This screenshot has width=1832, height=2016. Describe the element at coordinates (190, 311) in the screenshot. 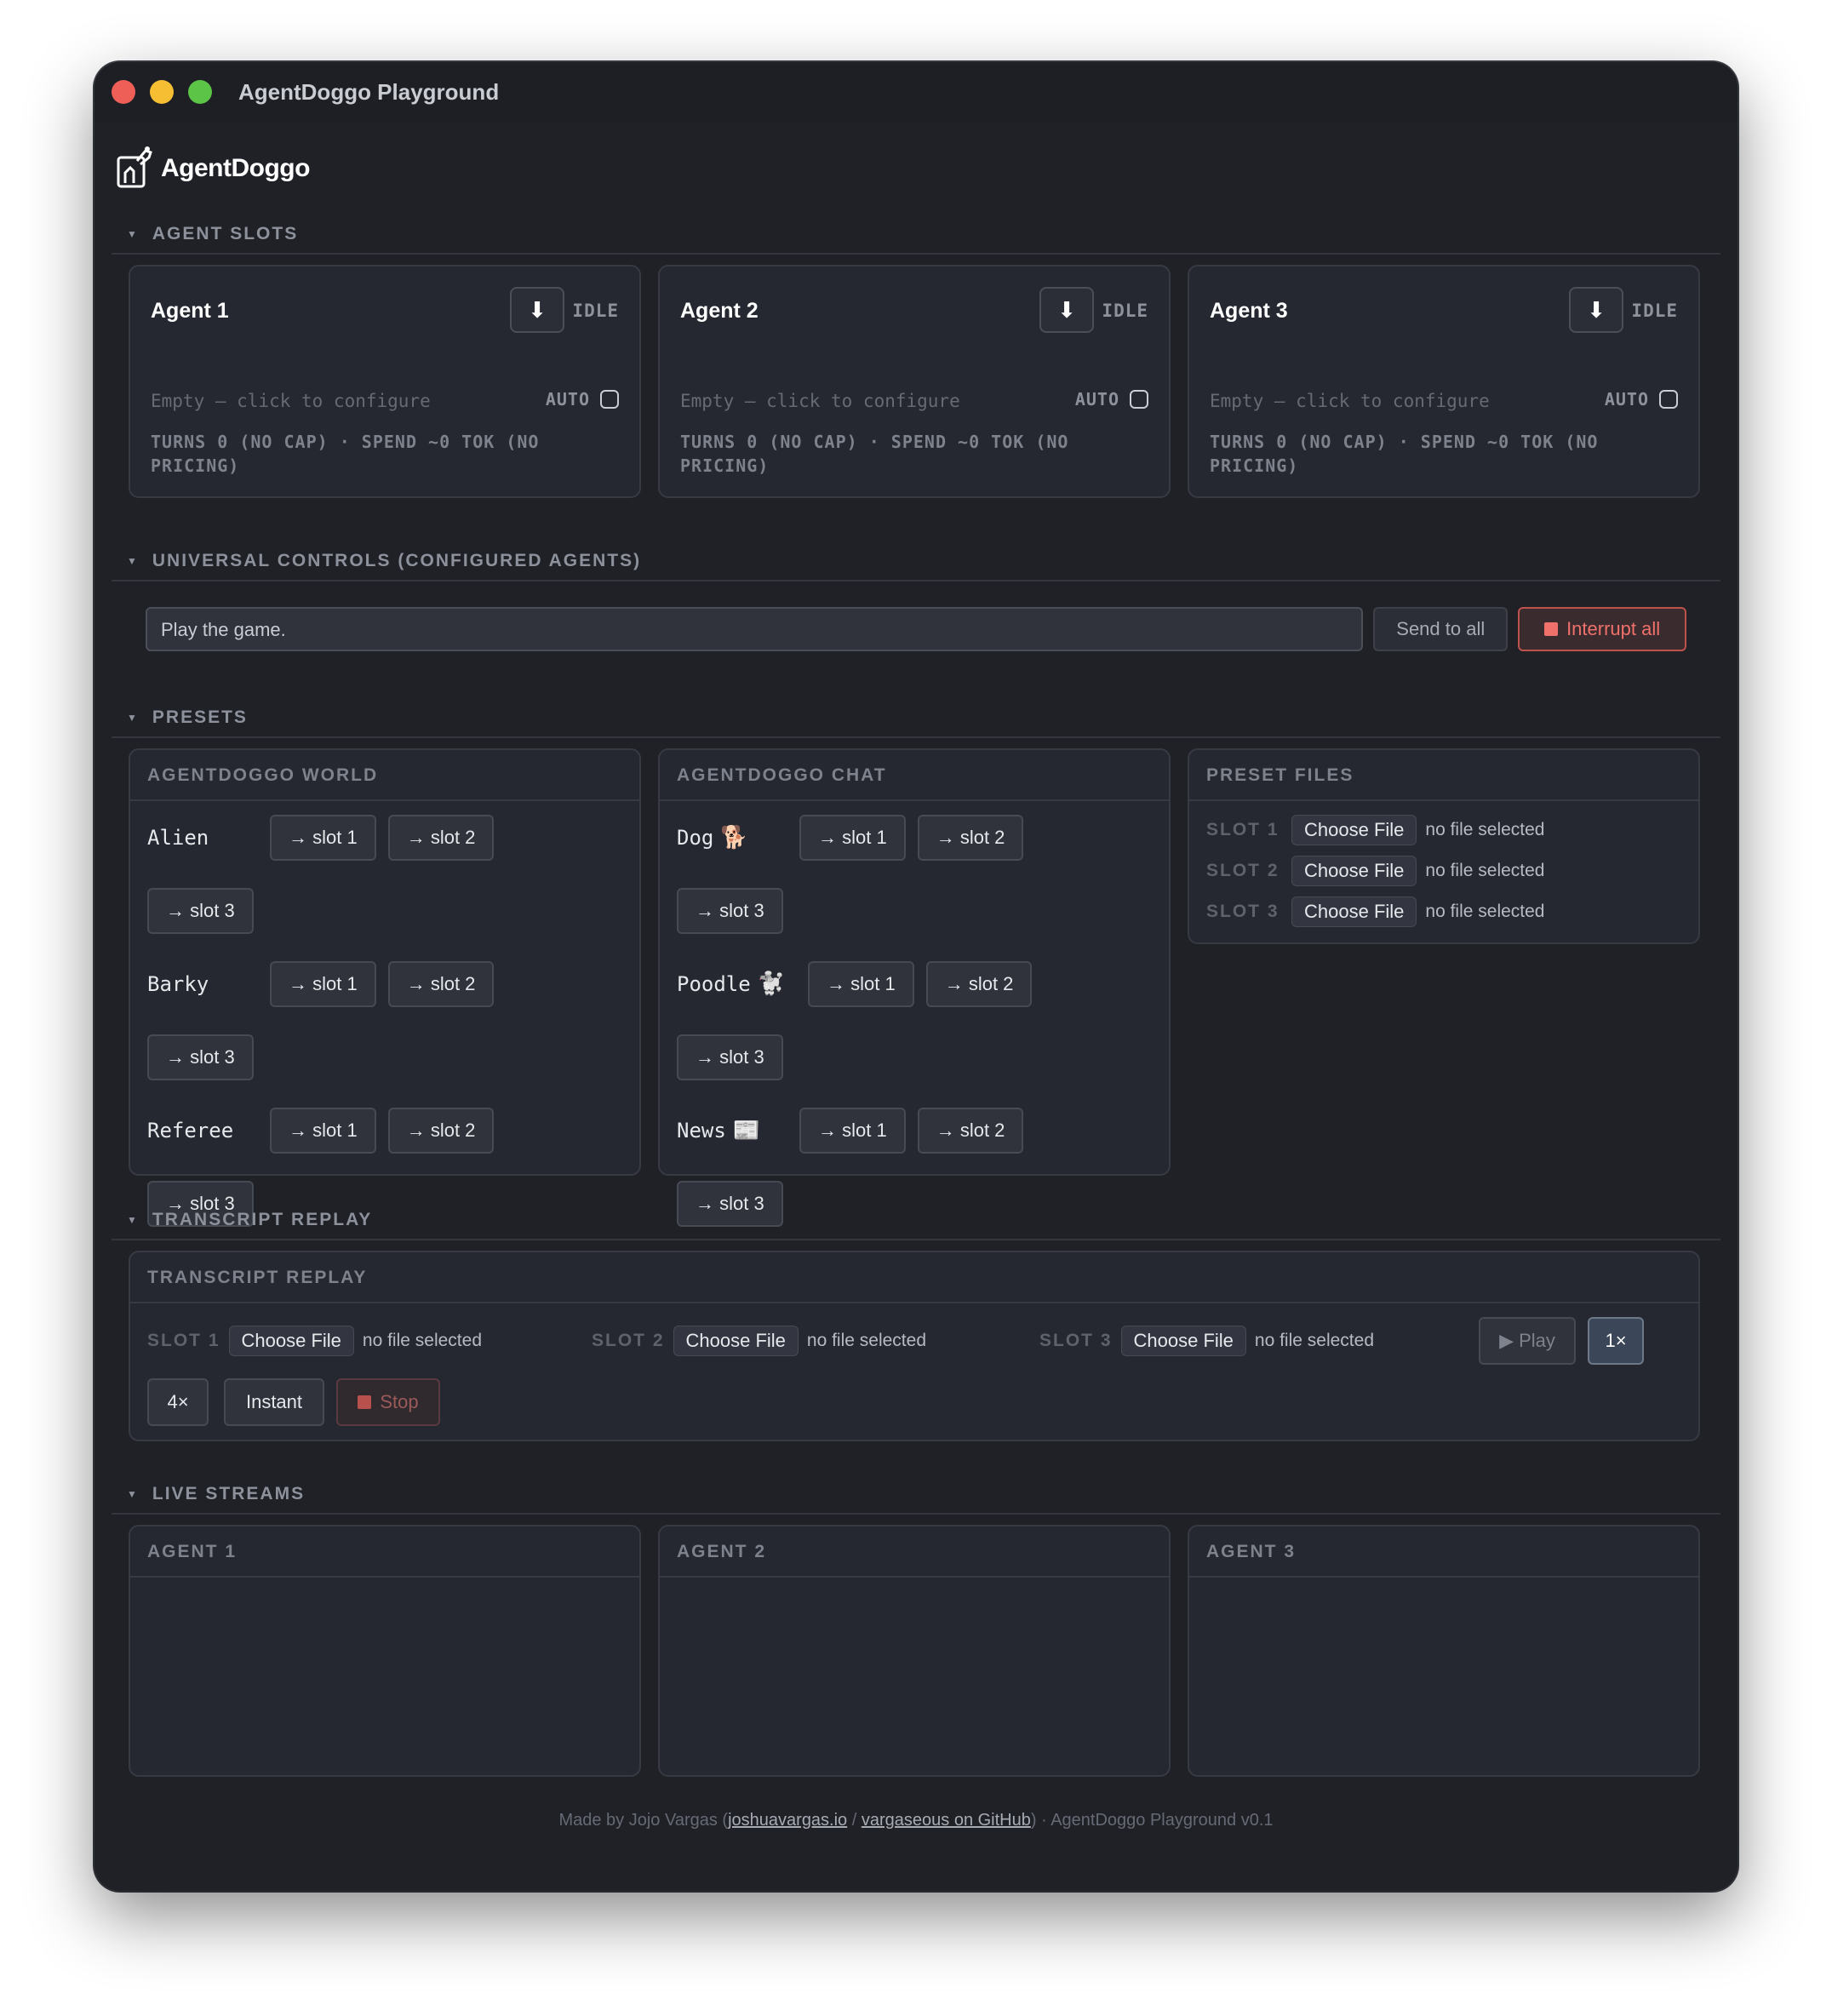

I see `agent-name: Agent 1` at that location.